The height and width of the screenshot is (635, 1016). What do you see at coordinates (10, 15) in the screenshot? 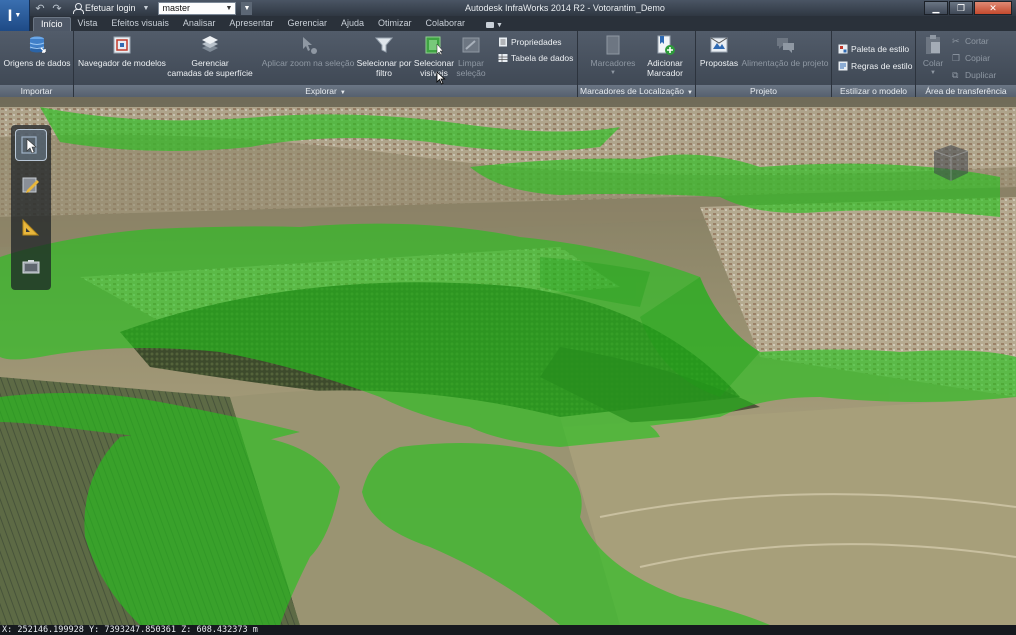
I see `app-logo-icon: I` at bounding box center [10, 15].